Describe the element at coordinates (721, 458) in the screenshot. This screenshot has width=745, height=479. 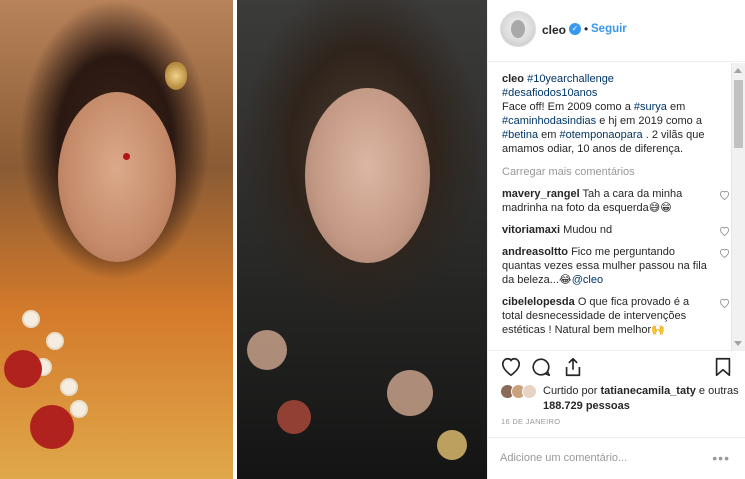
I see `more-options-icon: •••` at that location.